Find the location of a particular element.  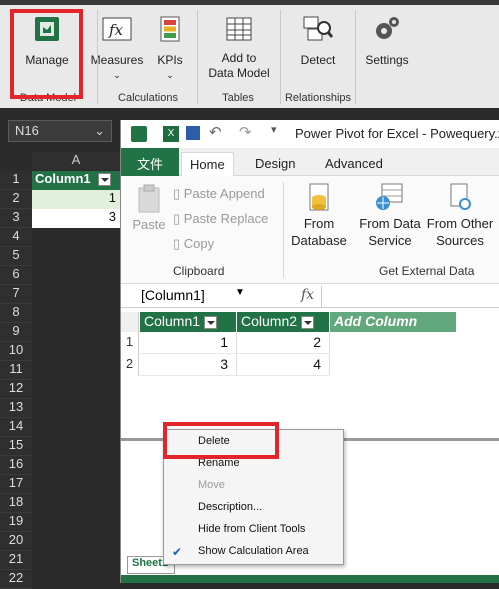

row-header: 21 is located at coordinates (16, 560).